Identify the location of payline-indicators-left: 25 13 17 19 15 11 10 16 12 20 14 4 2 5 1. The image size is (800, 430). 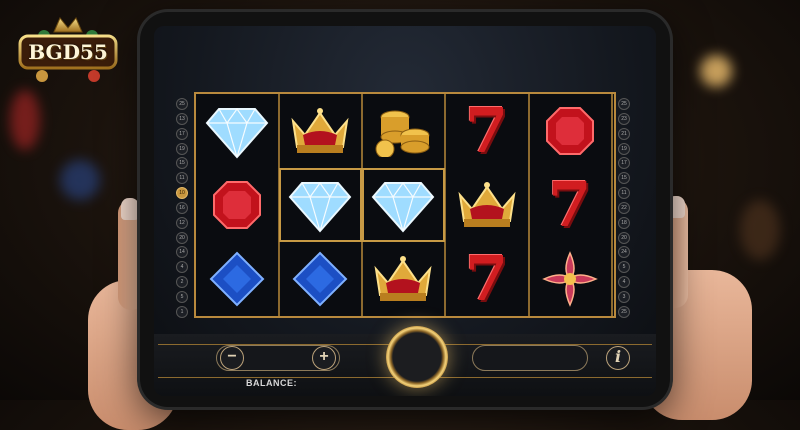
(183, 208).